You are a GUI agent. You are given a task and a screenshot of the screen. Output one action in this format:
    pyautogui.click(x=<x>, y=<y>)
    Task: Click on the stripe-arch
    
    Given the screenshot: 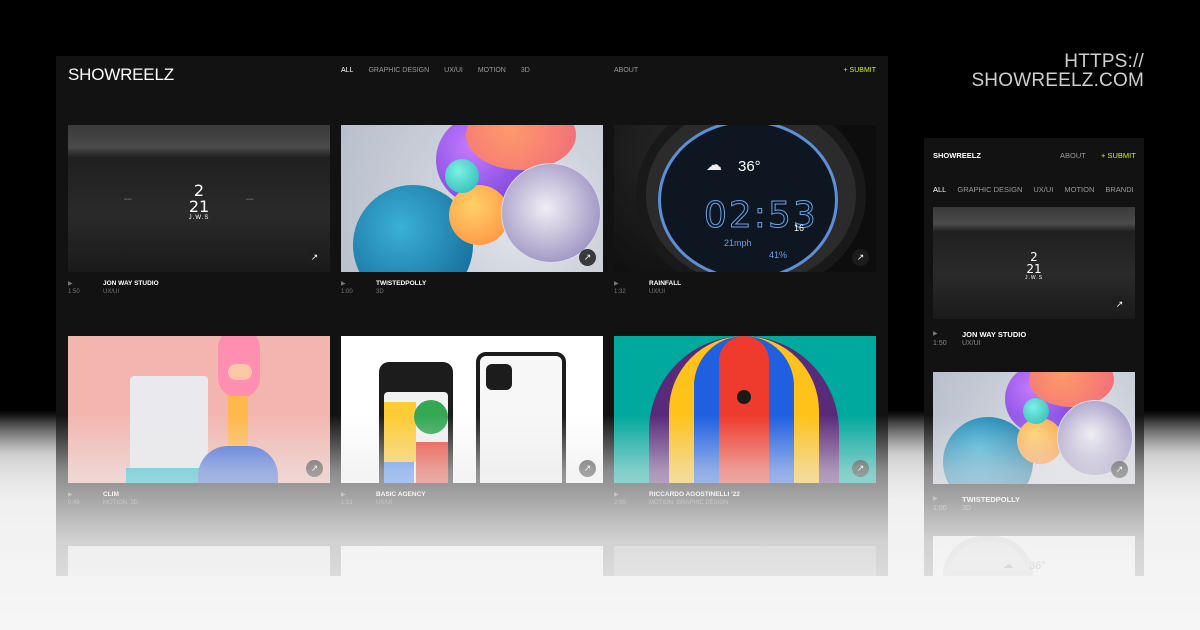 What is the action you would take?
    pyautogui.click(x=744, y=409)
    